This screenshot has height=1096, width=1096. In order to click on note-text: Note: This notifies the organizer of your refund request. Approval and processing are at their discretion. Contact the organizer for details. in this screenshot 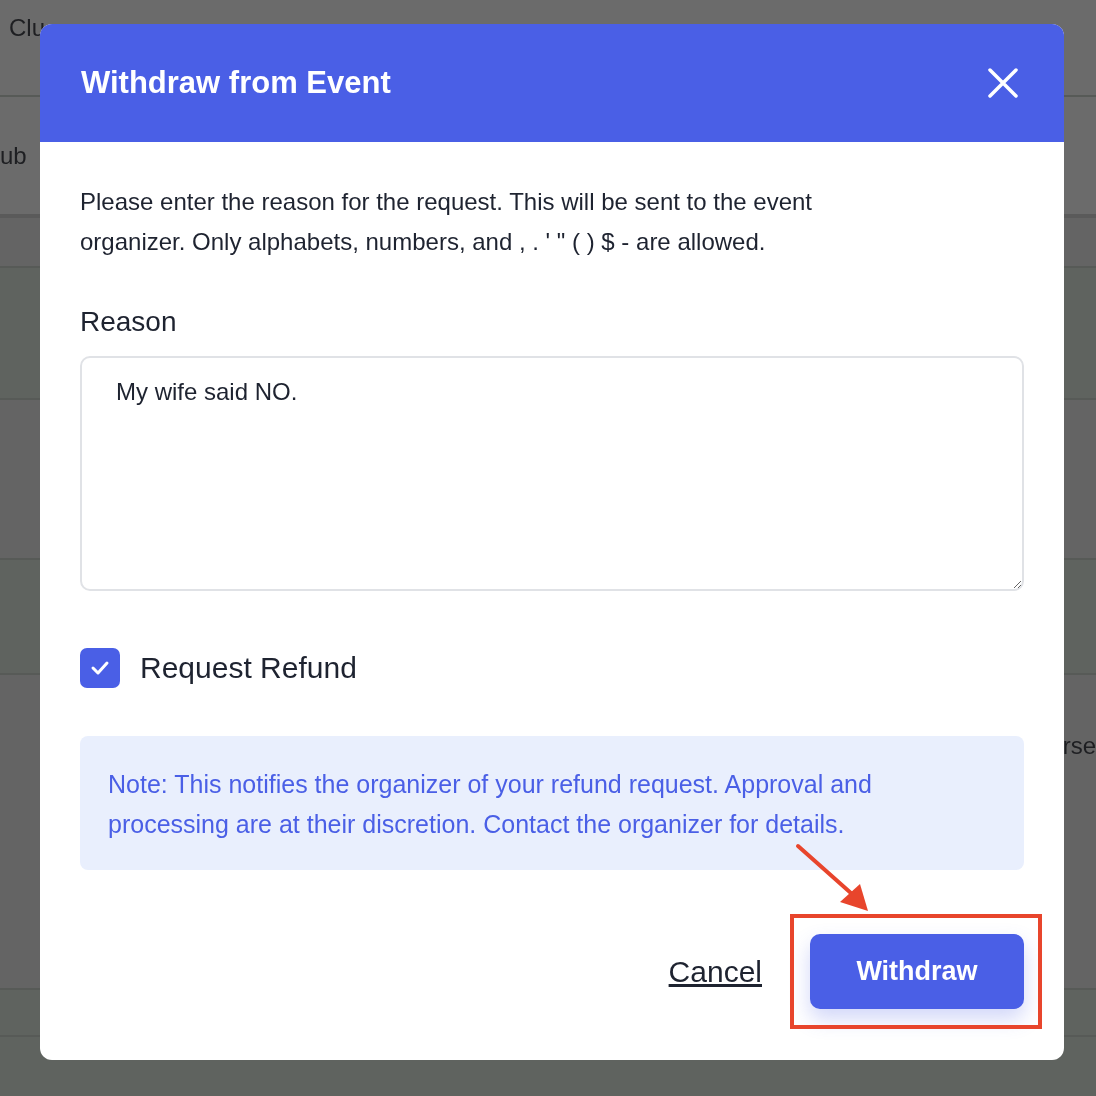, I will do `click(552, 803)`.